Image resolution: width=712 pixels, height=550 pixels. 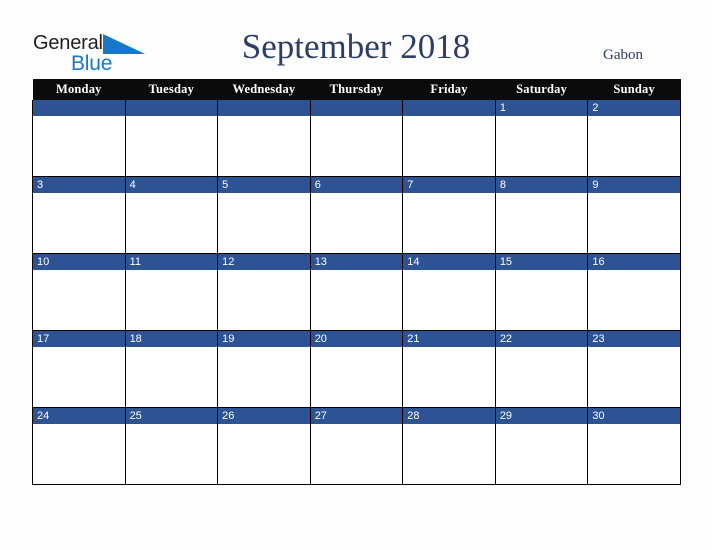 I want to click on date-number: 10, so click(x=79, y=262).